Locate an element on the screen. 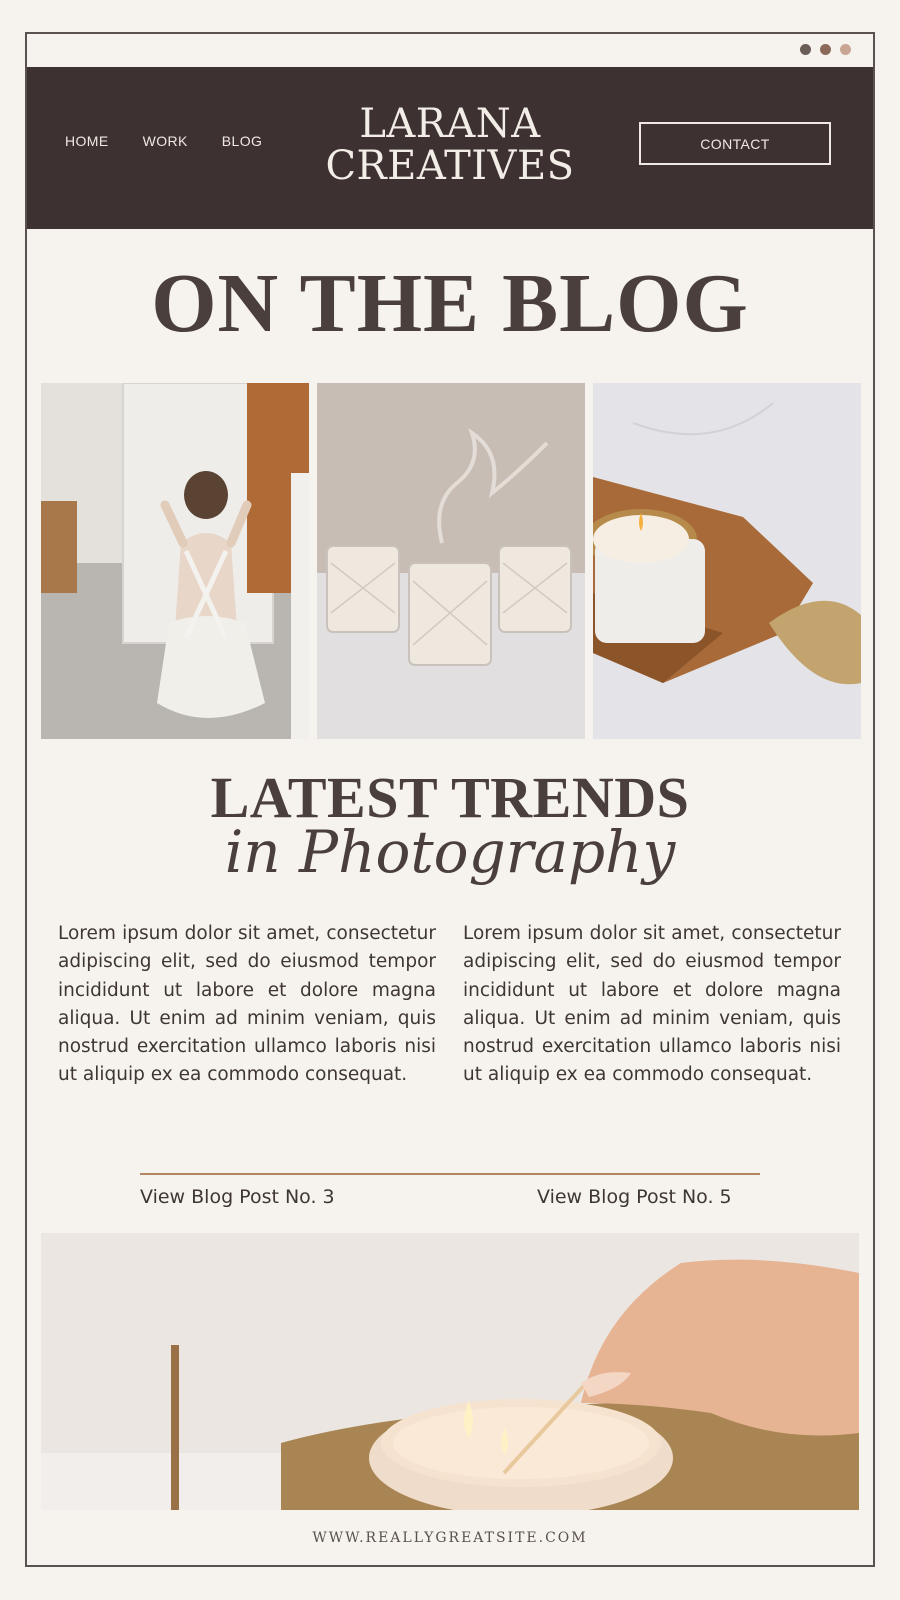  photo-candle-tray is located at coordinates (727, 561).